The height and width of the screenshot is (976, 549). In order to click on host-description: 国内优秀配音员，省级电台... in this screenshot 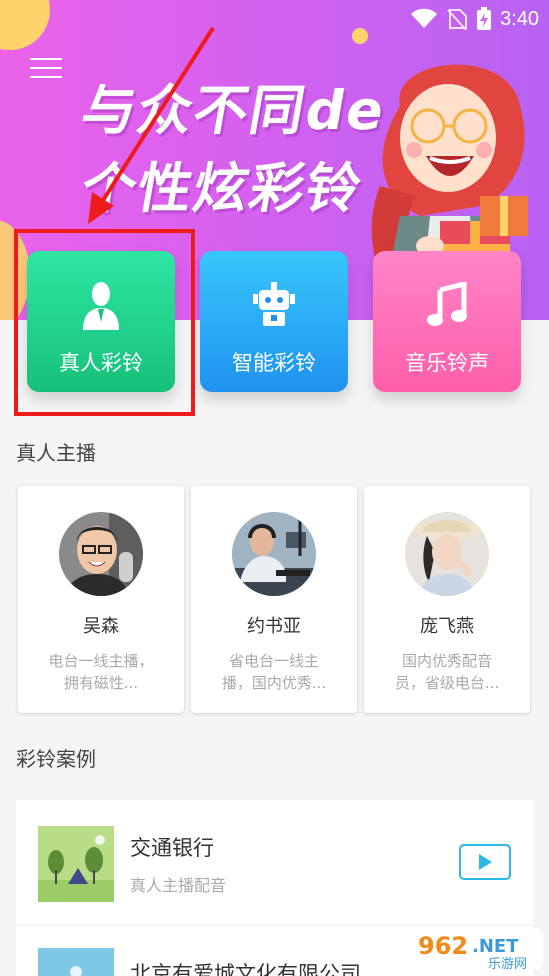, I will do `click(447, 672)`.